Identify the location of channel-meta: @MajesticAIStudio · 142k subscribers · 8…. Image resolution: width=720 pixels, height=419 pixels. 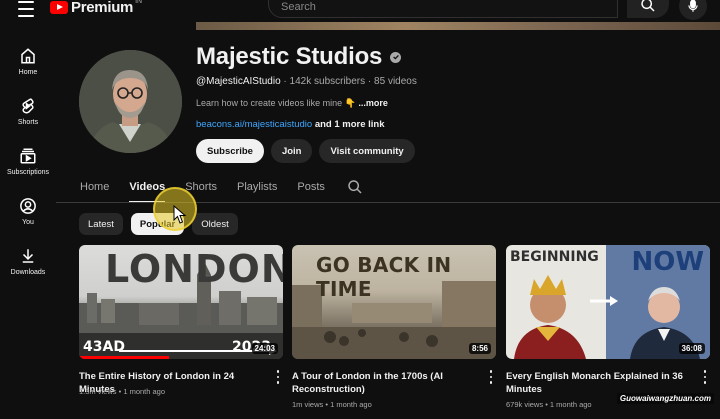
(306, 81).